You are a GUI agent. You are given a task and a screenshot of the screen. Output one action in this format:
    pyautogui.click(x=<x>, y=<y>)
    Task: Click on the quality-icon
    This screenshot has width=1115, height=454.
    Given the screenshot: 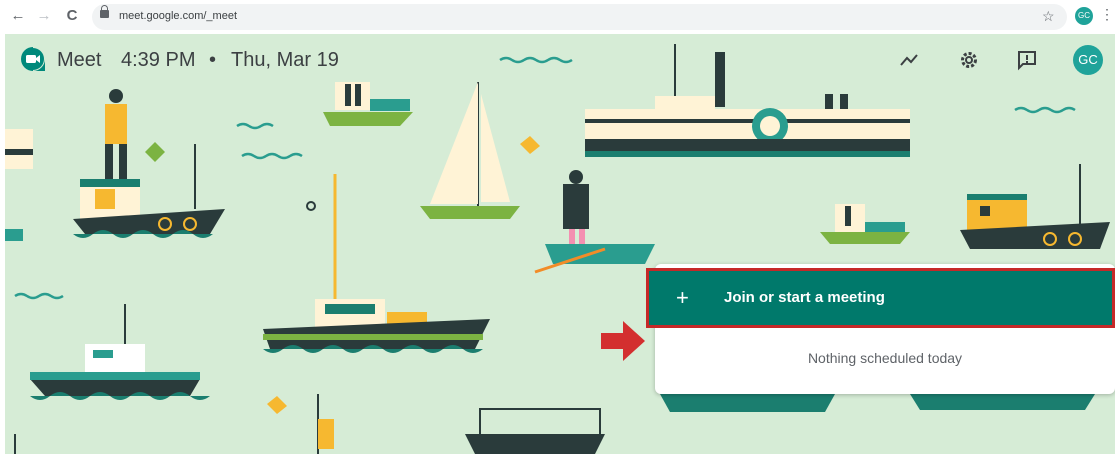 What is the action you would take?
    pyautogui.click(x=909, y=60)
    